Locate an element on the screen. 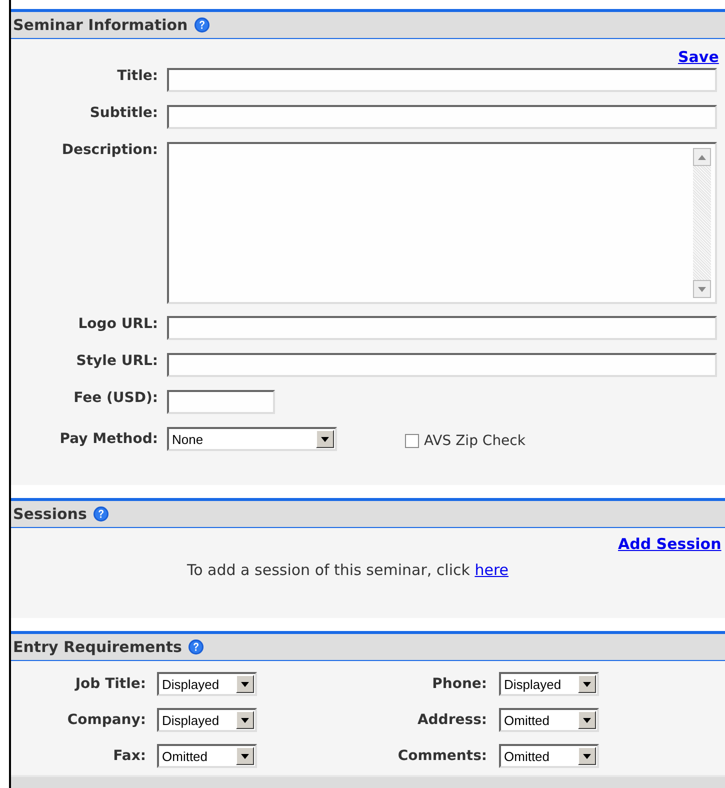 The height and width of the screenshot is (788, 725). field-label: Title: is located at coordinates (137, 76).